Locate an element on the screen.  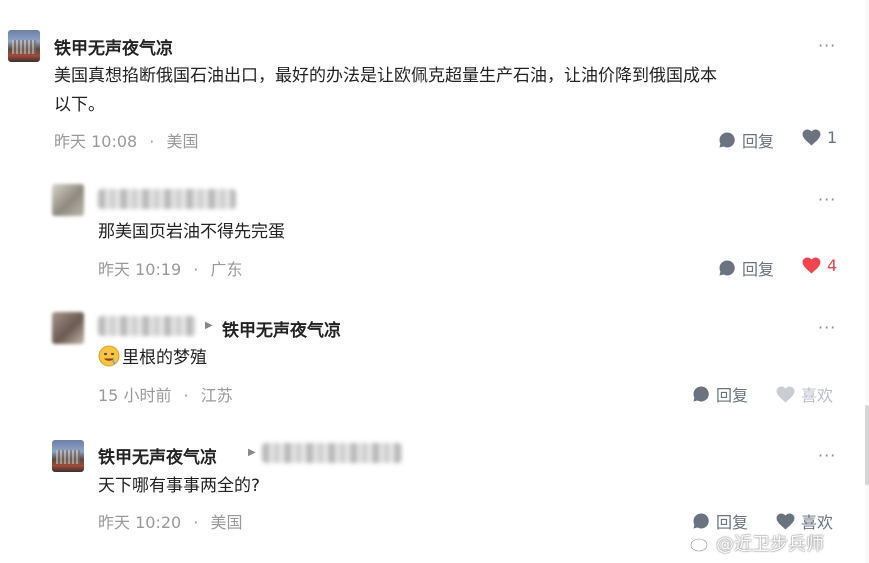
watermark: @近卫步兵师 is located at coordinates (757, 543).